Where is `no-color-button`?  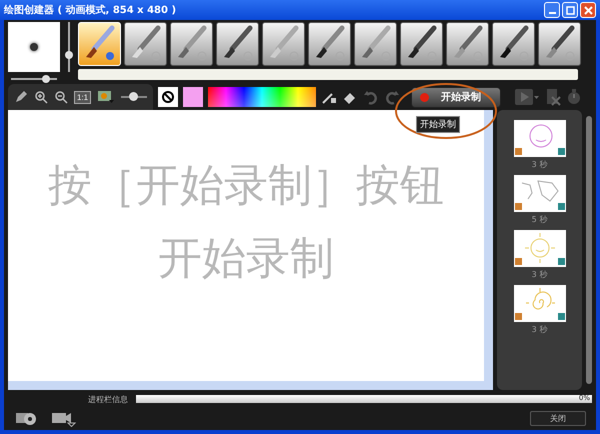
no-color-button is located at coordinates (168, 97).